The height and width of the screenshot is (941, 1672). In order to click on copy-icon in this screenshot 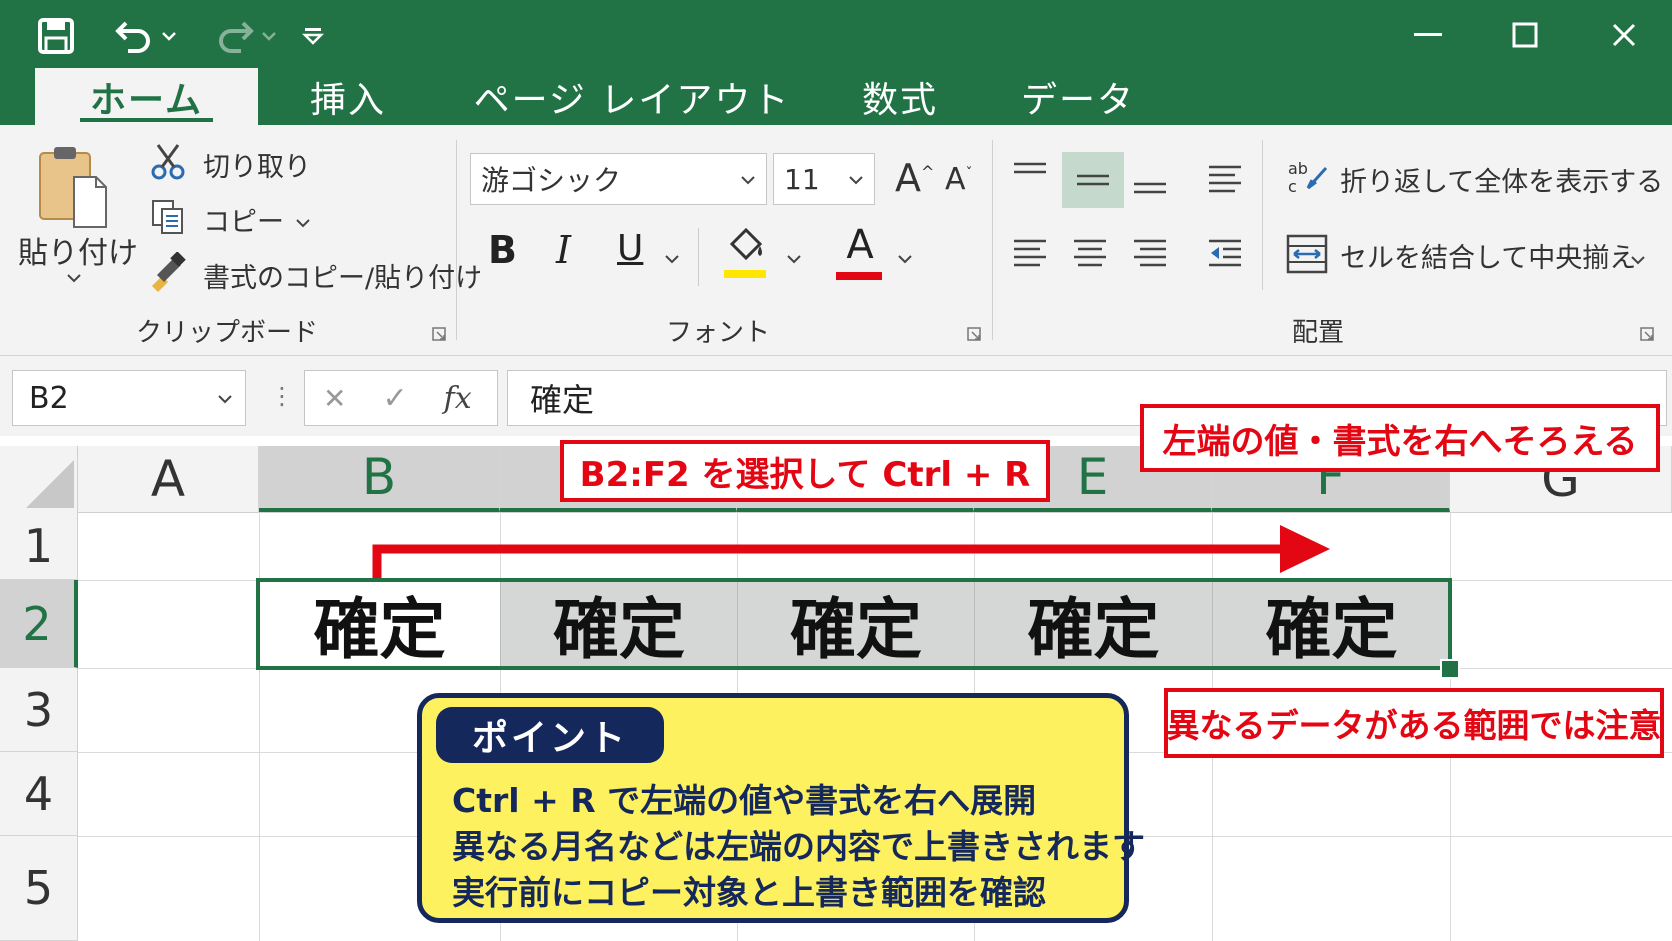, I will do `click(168, 219)`.